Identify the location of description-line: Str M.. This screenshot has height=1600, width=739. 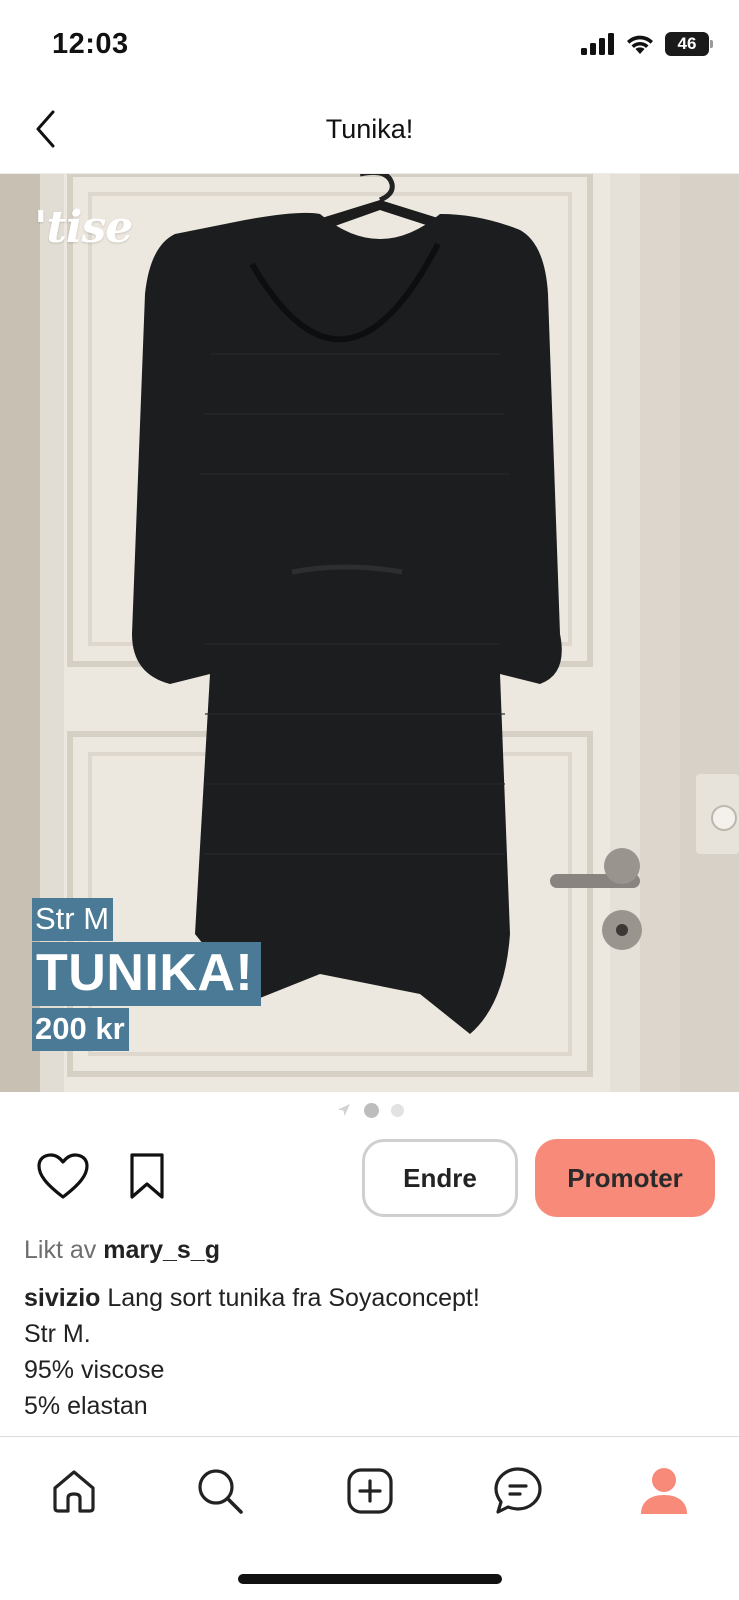
(57, 1334).